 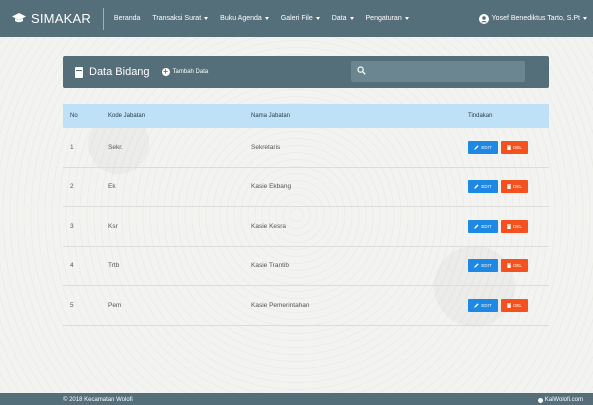 What do you see at coordinates (306, 72) in the screenshot?
I see `panel-header: Data Bidang + Tambah Data` at bounding box center [306, 72].